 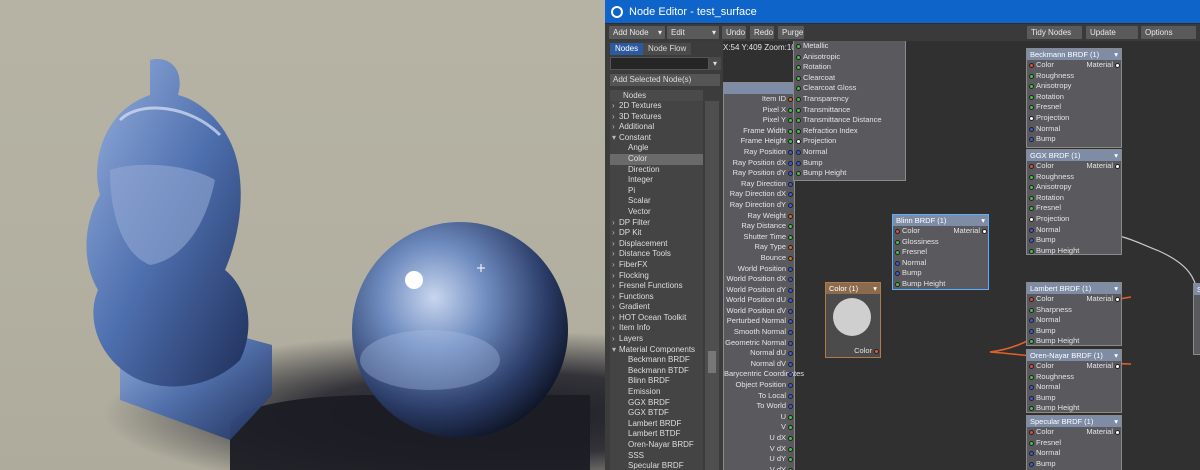 I want to click on node-output-row: U dY, so click(x=759, y=459).